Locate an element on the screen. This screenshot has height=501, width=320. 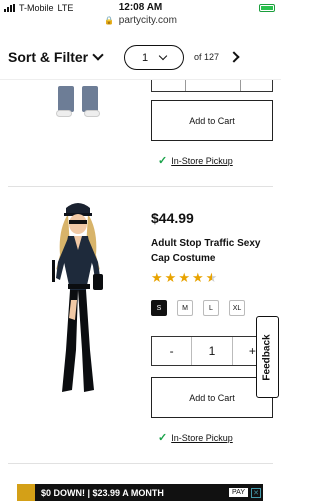
status-bar: T-Mobile LTE 12:08 AM 🔒 partycity.com is located at coordinates (140, 20).